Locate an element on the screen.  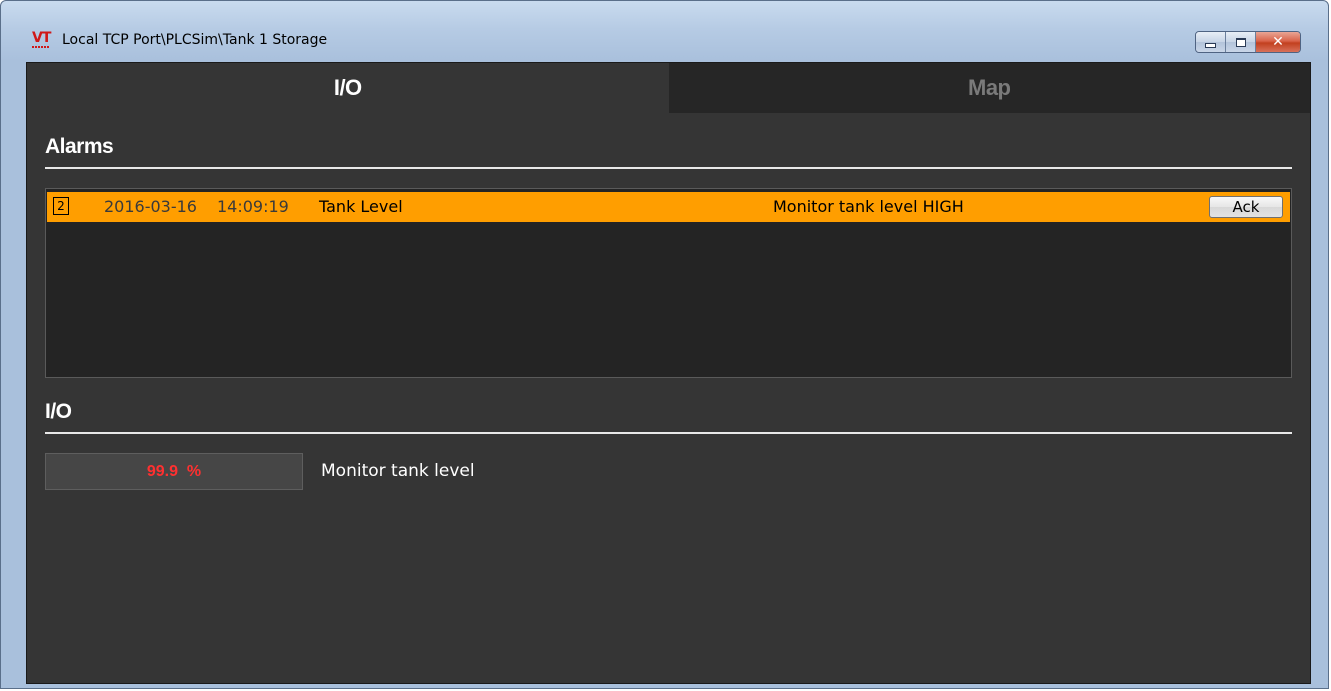
maximize-icon is located at coordinates (1240, 42).